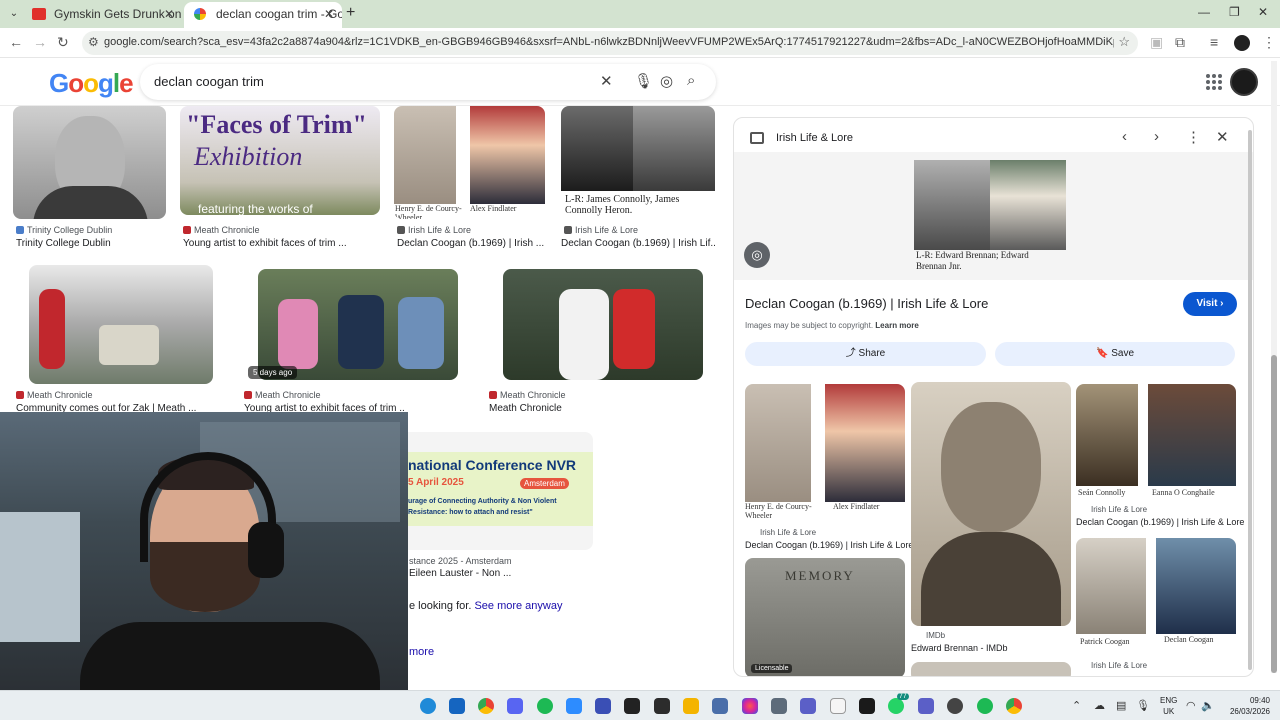 Image resolution: width=1280 pixels, height=720 pixels. Describe the element at coordinates (814, 138) in the screenshot. I see `panel-site-name: Irish Life & Lore` at that location.